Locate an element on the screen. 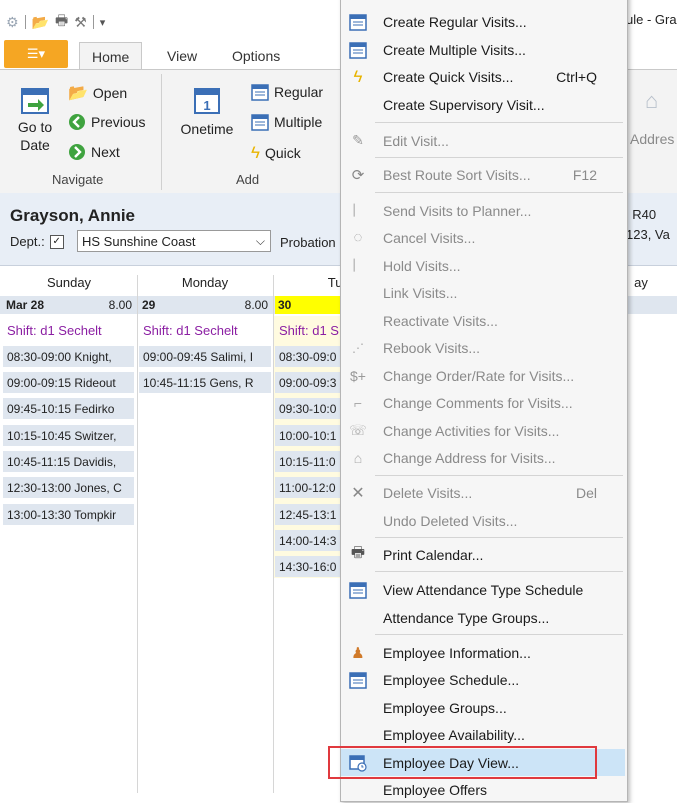 Image resolution: width=677 pixels, height=803 pixels. visit-item: 10:45-11:15 Davidis, is located at coordinates (68, 461).